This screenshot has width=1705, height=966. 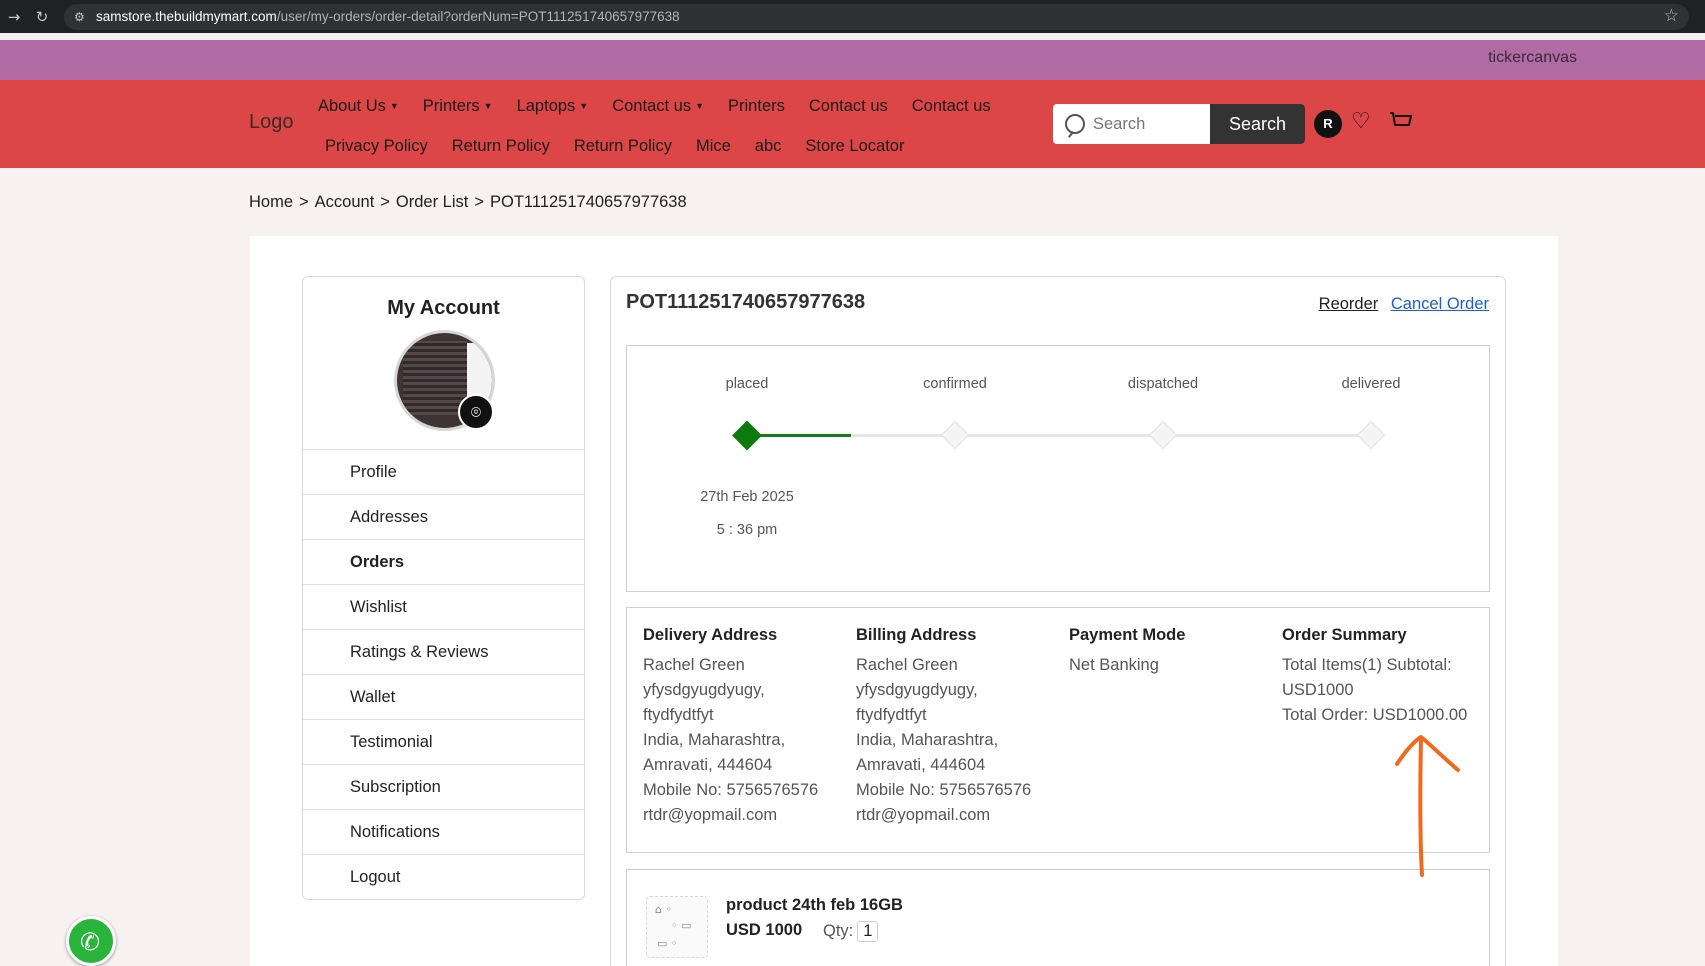 I want to click on sidebar-item-addresses: Addresses, so click(x=443, y=516).